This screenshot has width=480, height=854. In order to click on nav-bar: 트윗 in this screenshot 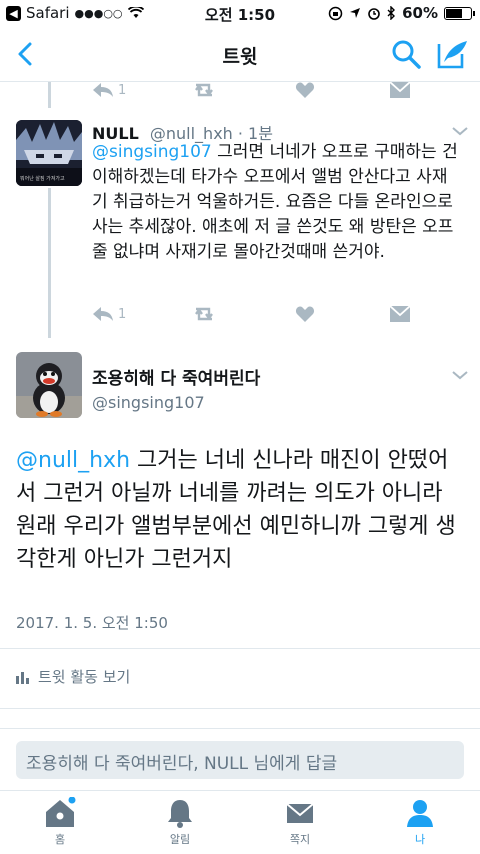, I will do `click(240, 55)`.